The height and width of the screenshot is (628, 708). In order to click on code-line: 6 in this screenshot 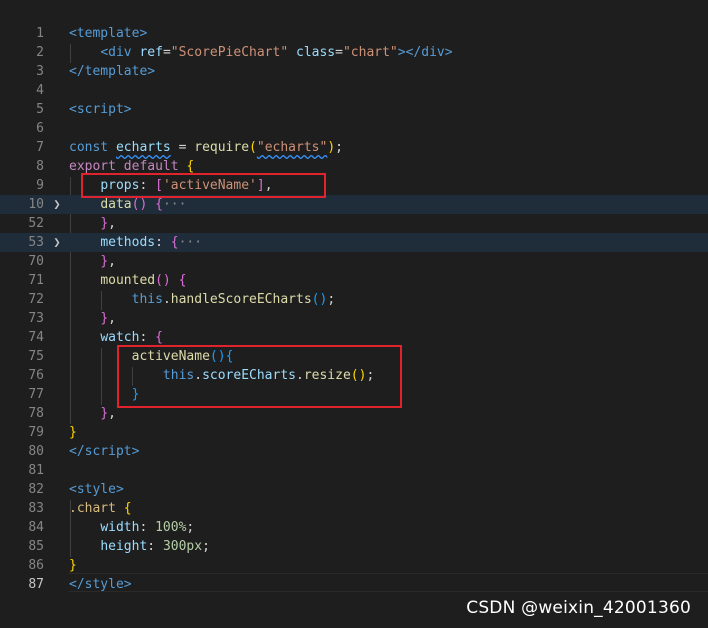, I will do `click(354, 128)`.